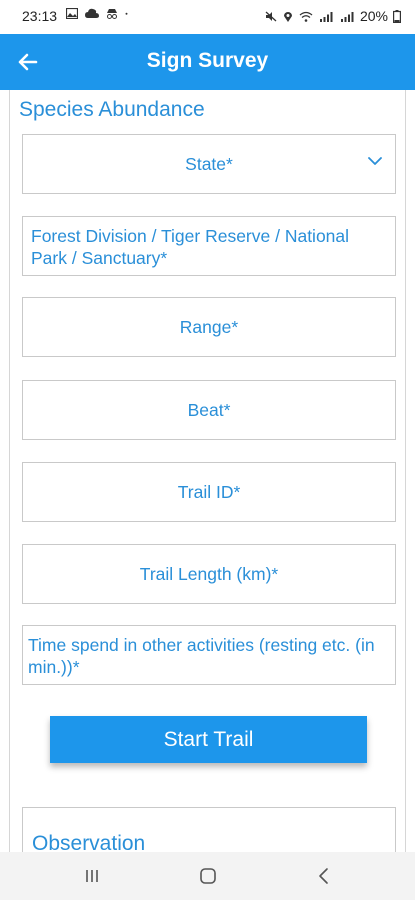 This screenshot has height=900, width=415. I want to click on location-icon, so click(287, 16).